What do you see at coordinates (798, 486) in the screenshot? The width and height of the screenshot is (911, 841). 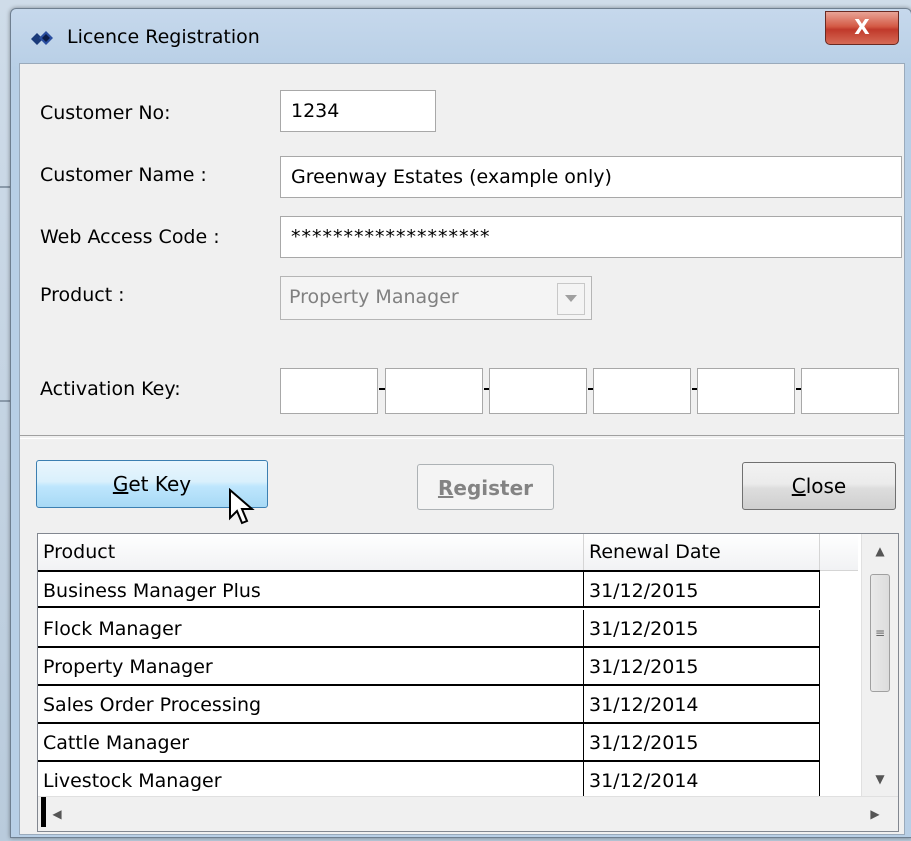 I see `close-mnemonic: C` at bounding box center [798, 486].